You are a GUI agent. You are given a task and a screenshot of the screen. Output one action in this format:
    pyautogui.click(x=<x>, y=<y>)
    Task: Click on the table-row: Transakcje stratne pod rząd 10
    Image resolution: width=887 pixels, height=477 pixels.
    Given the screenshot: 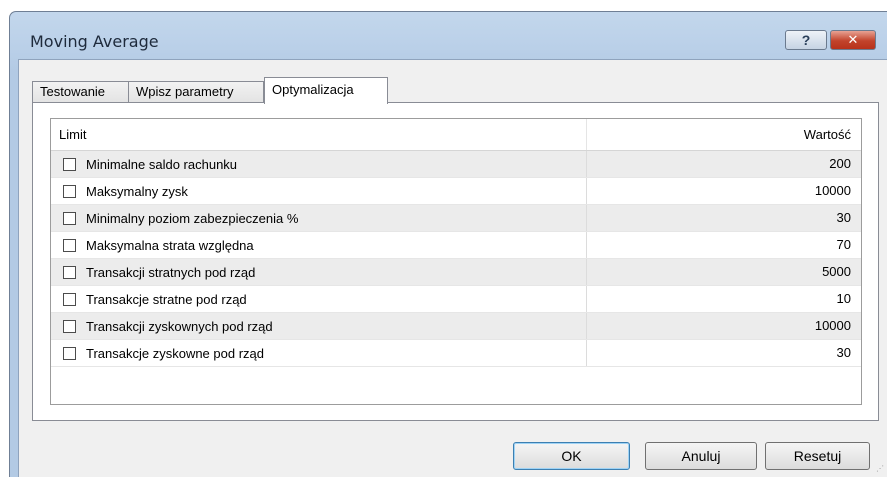 What is the action you would take?
    pyautogui.click(x=456, y=299)
    